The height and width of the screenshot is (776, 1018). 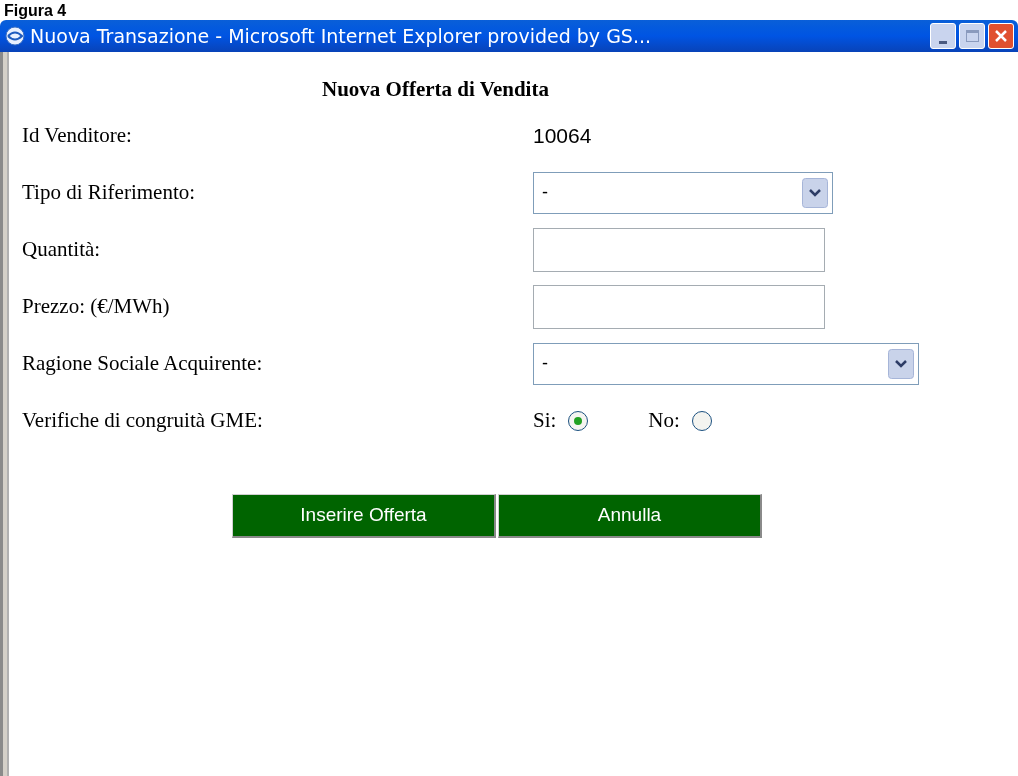 I want to click on field-label: Quantità:, so click(x=61, y=248).